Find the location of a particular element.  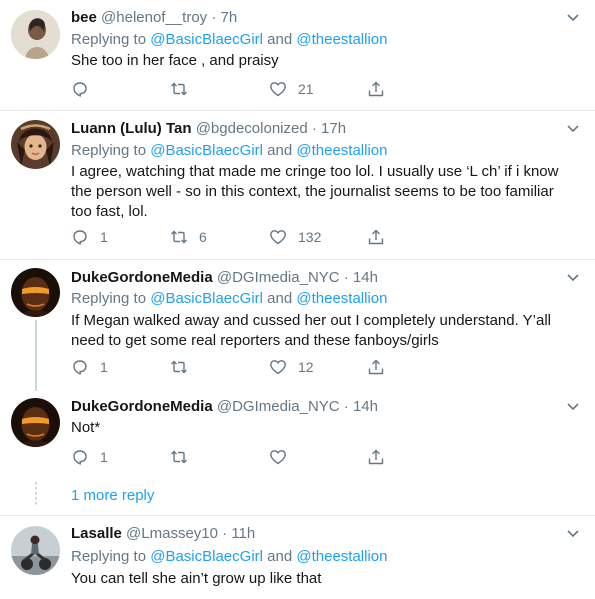

timestamp: 11h is located at coordinates (243, 533).